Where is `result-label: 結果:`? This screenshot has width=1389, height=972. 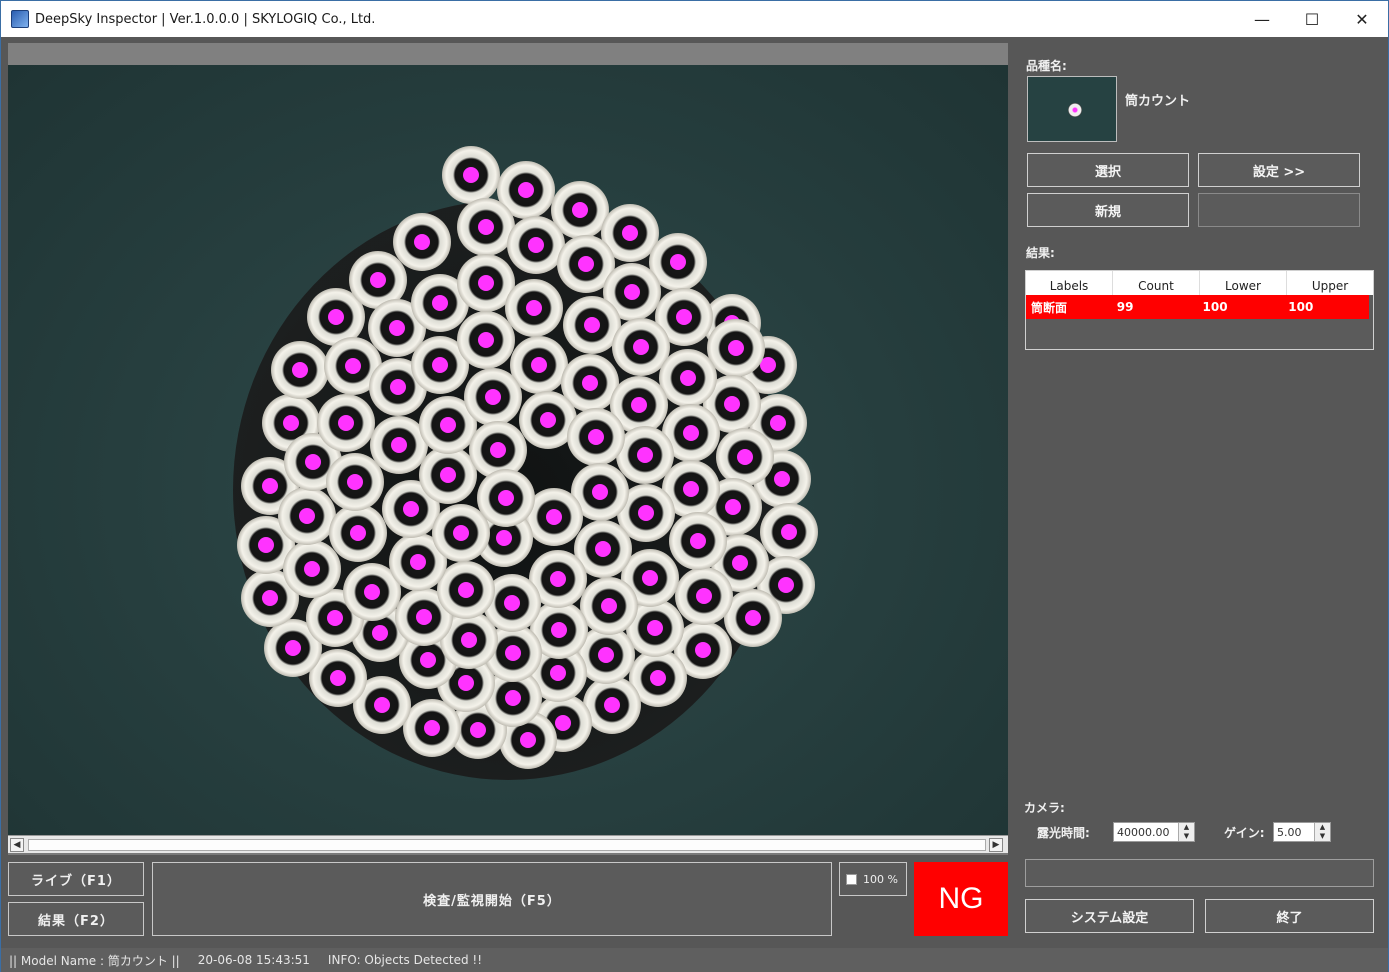 result-label: 結果: is located at coordinates (1040, 253).